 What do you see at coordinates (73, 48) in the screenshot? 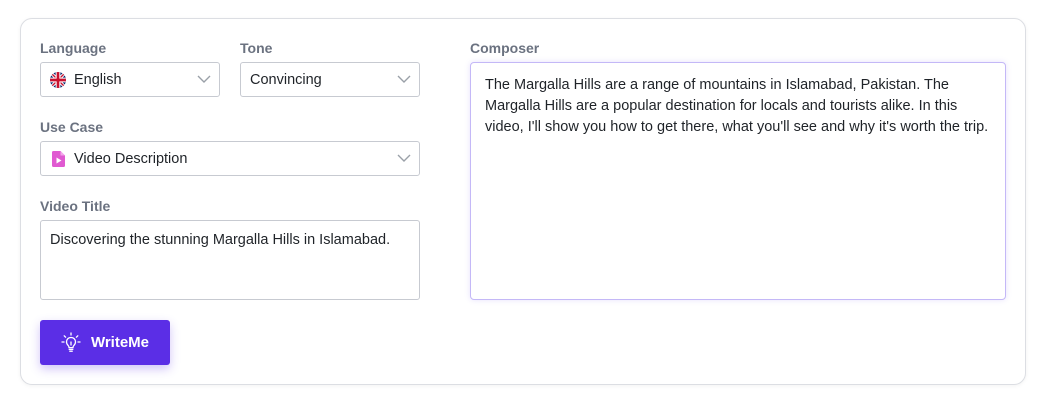
I see `language-label: Language` at bounding box center [73, 48].